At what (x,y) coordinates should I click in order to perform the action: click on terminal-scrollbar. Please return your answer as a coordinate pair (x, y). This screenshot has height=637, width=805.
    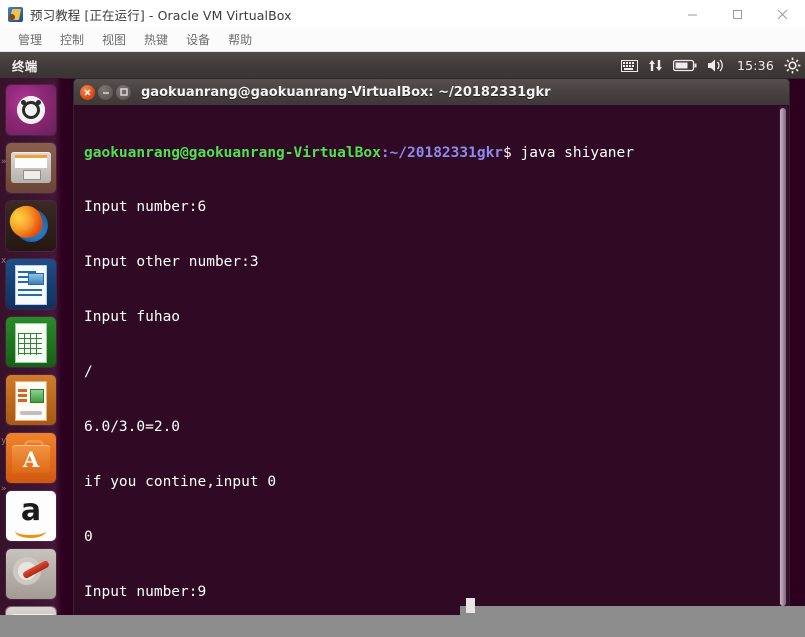
    Looking at the image, I should click on (783, 371).